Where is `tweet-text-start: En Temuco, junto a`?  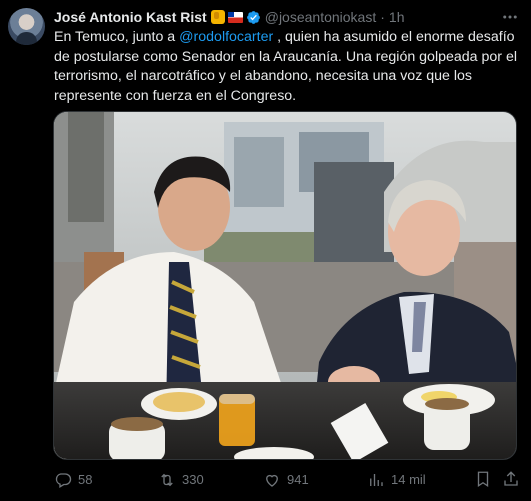 tweet-text-start: En Temuco, junto a is located at coordinates (117, 37).